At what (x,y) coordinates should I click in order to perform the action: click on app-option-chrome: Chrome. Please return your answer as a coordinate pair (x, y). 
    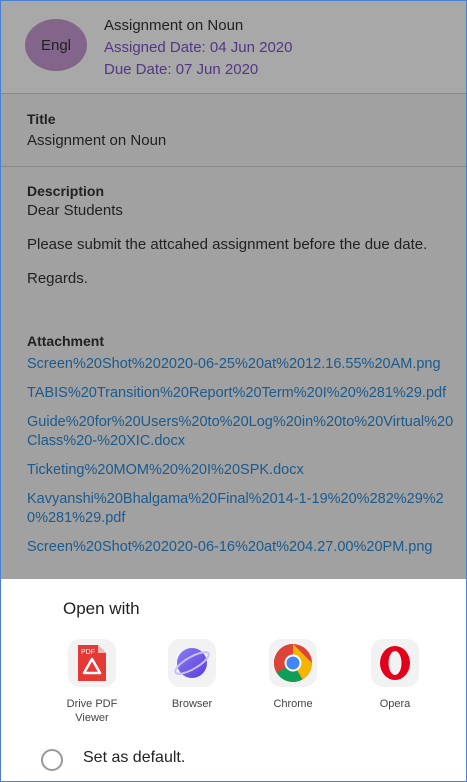
    Looking at the image, I should click on (293, 675).